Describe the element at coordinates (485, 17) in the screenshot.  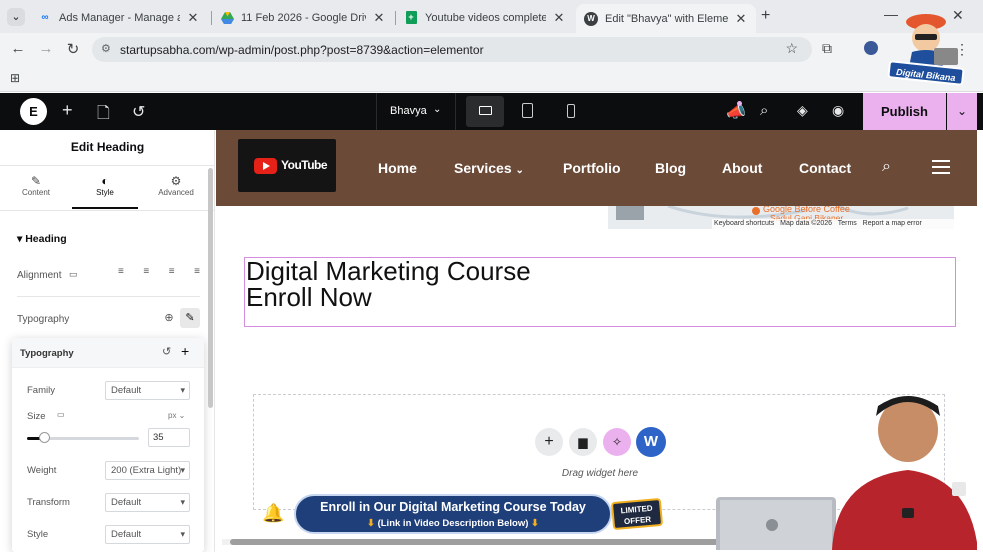
I see `tab-youtube-sheet: + Youtube videos complete topic ✕` at that location.